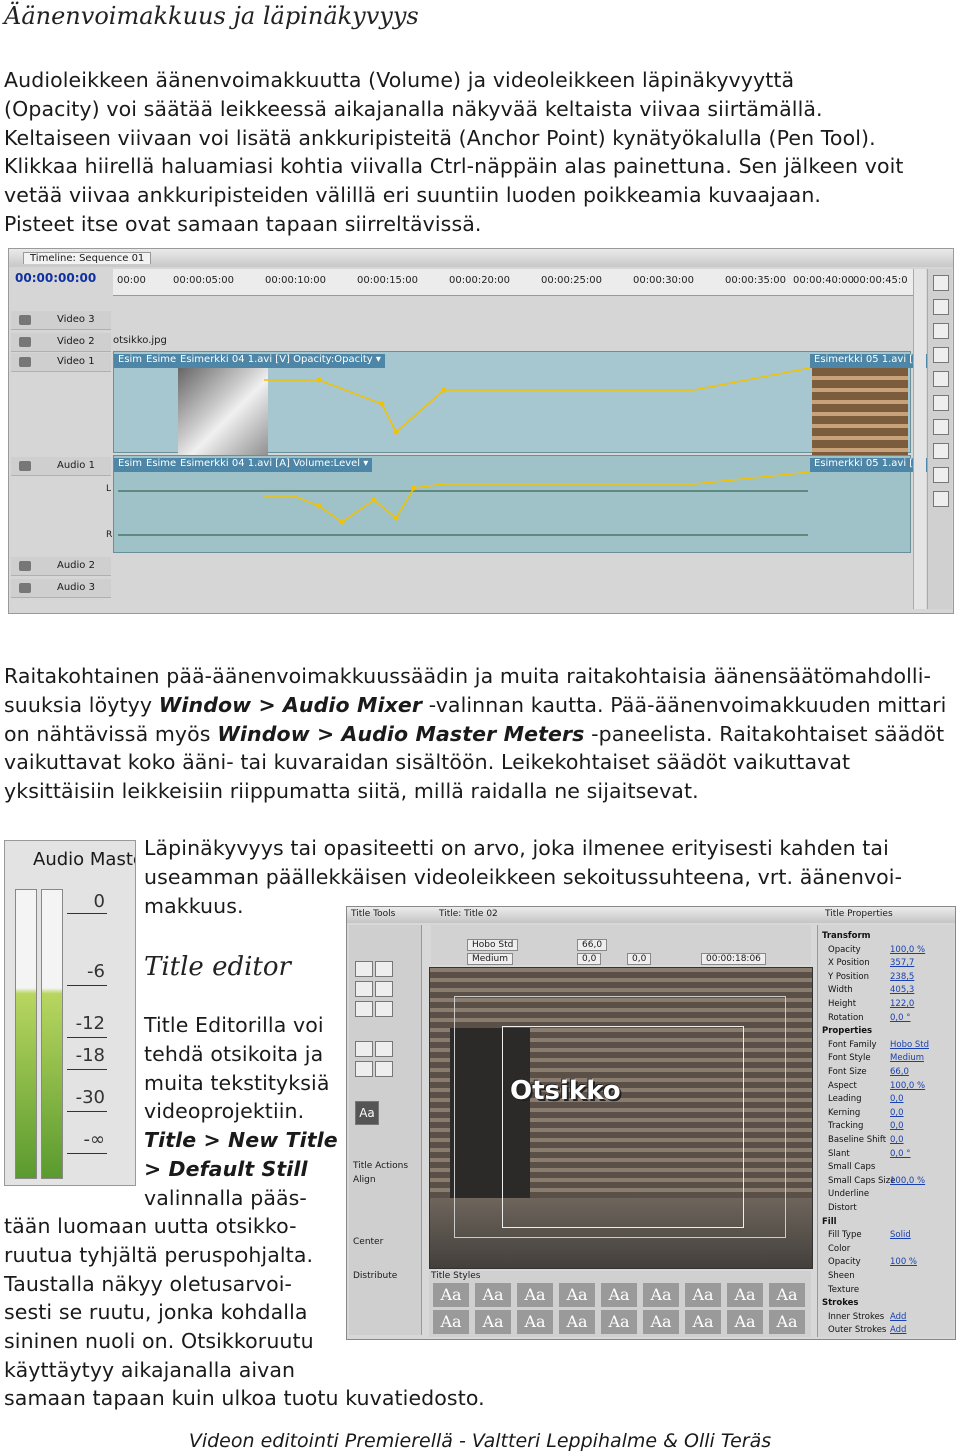  I want to click on track-header-audio1: Audio 1, so click(61, 466).